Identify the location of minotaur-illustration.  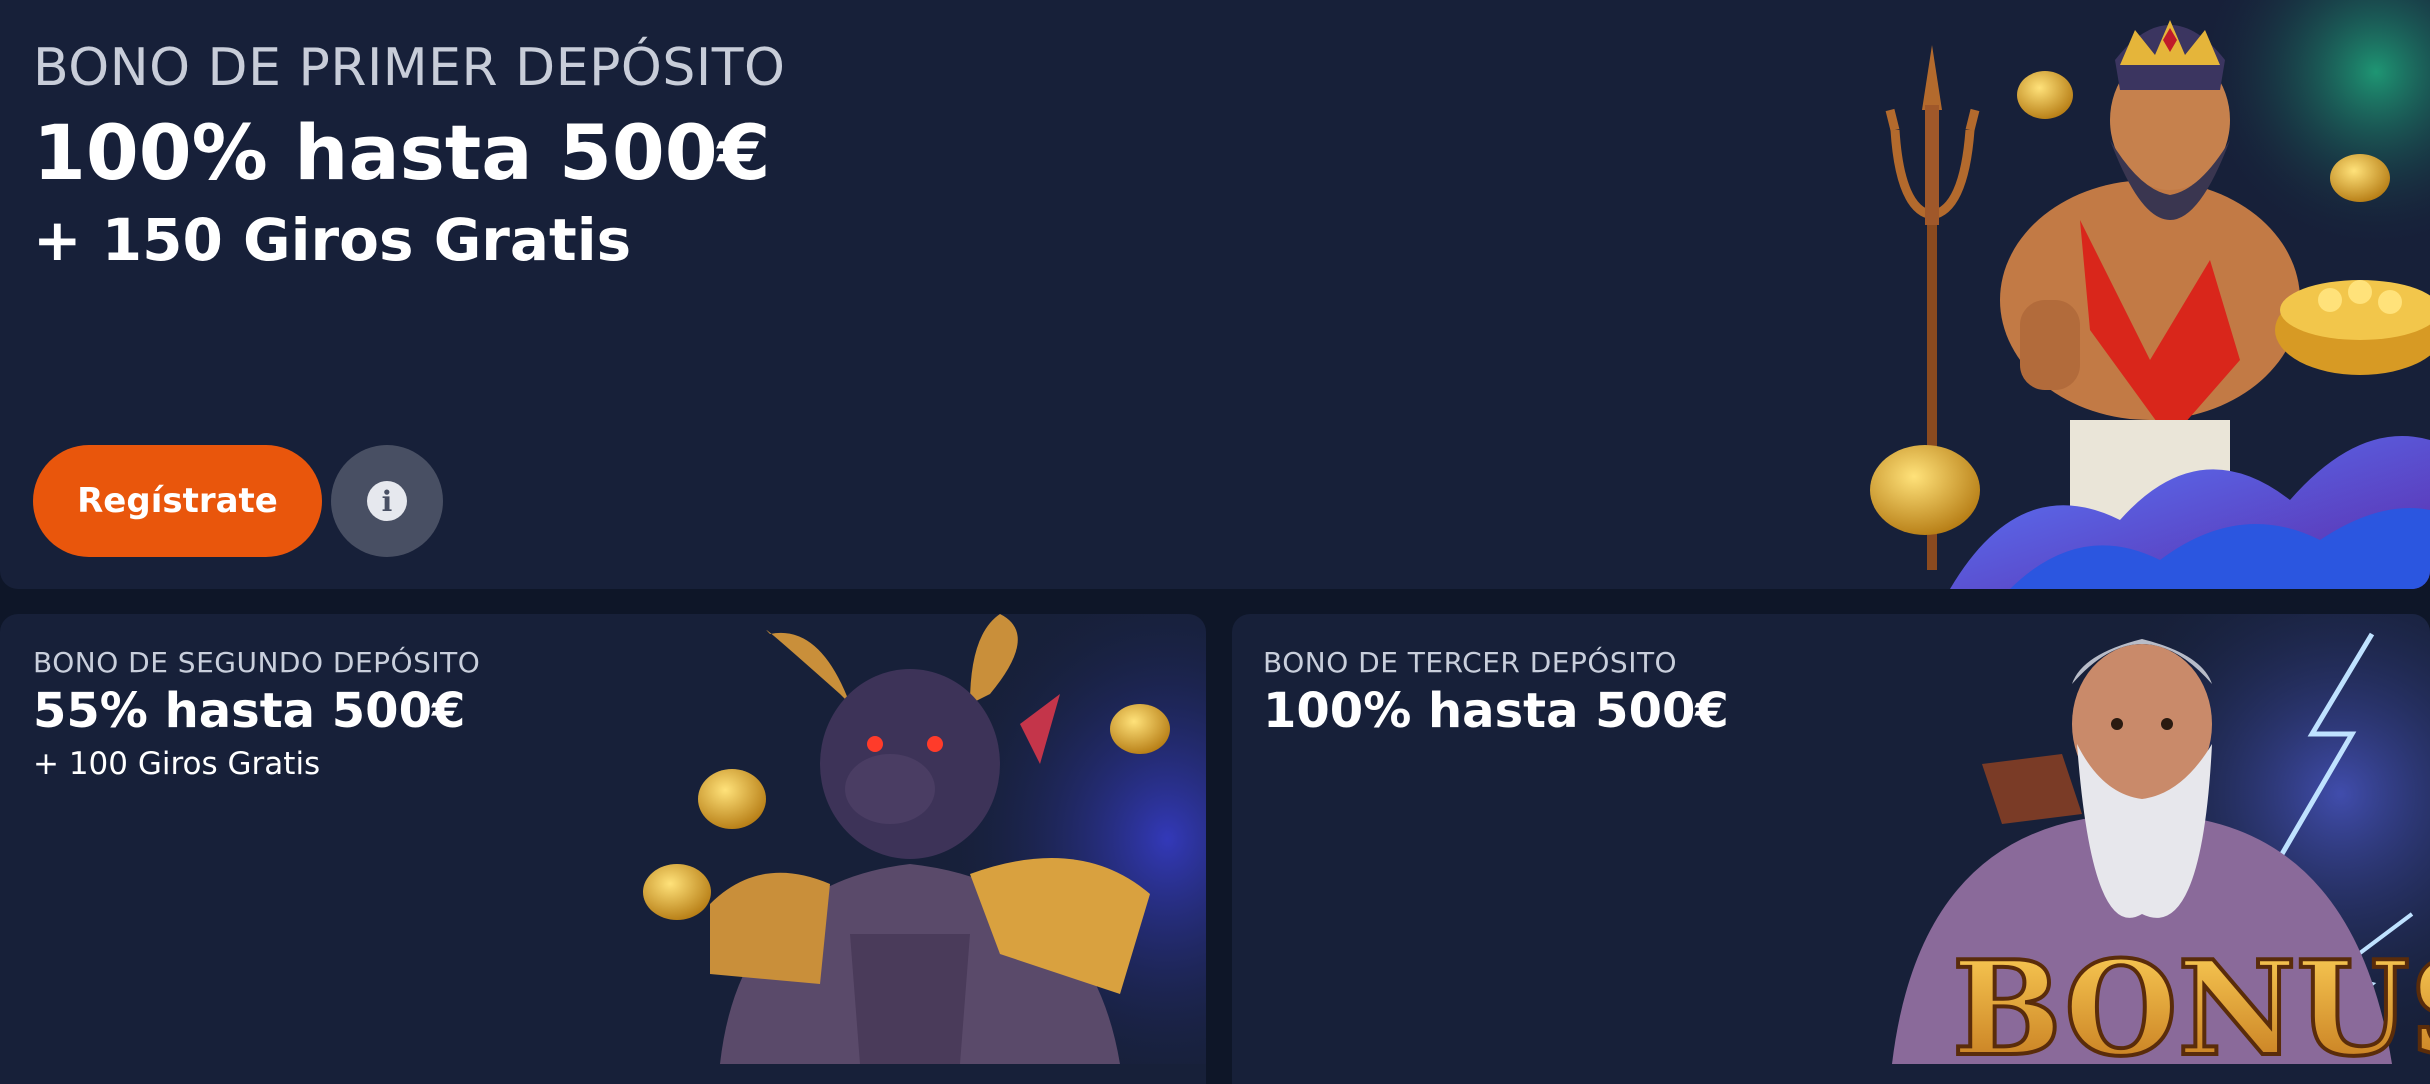
(924, 839).